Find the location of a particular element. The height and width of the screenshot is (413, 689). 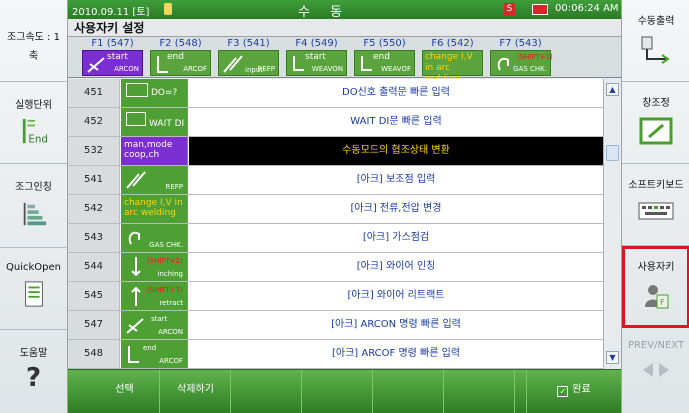

table-row: 548 end ARCOF [아크] ARCOF 명령 빠른 입력 is located at coordinates (335, 354).